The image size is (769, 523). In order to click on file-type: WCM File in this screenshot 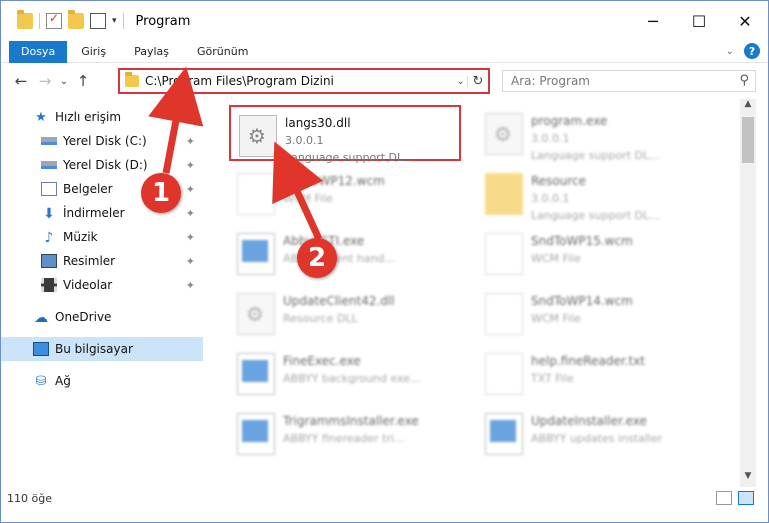, I will do `click(556, 258)`.